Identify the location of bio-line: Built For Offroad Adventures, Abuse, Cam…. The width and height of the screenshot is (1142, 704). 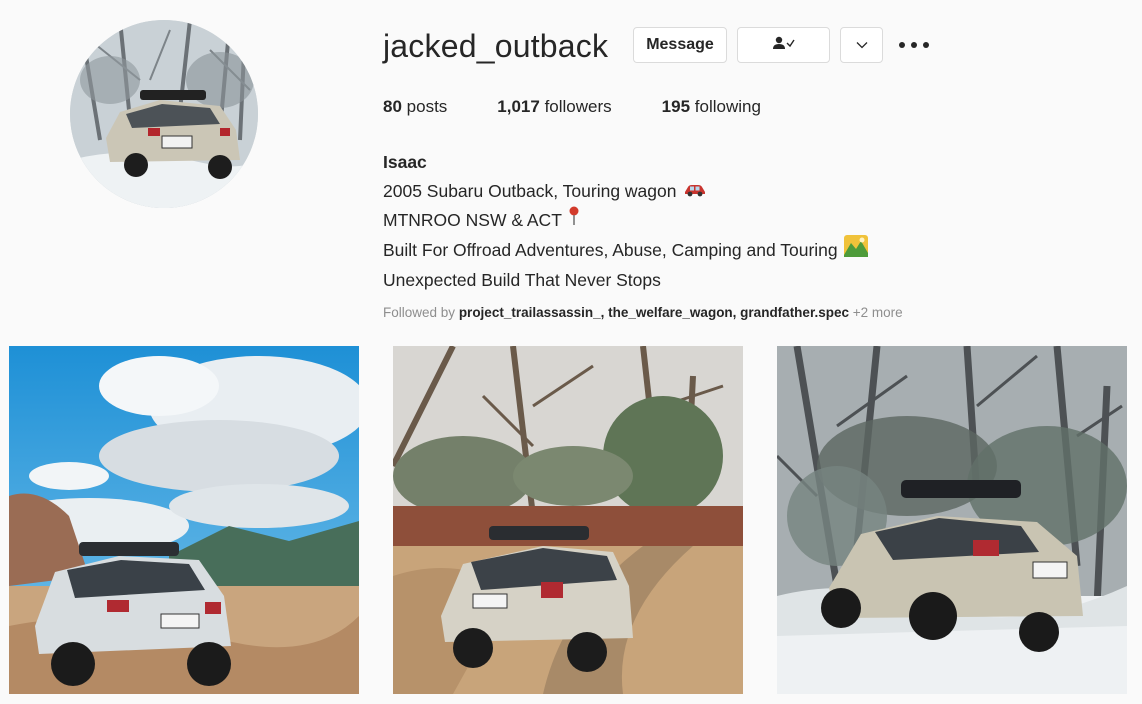
(625, 250).